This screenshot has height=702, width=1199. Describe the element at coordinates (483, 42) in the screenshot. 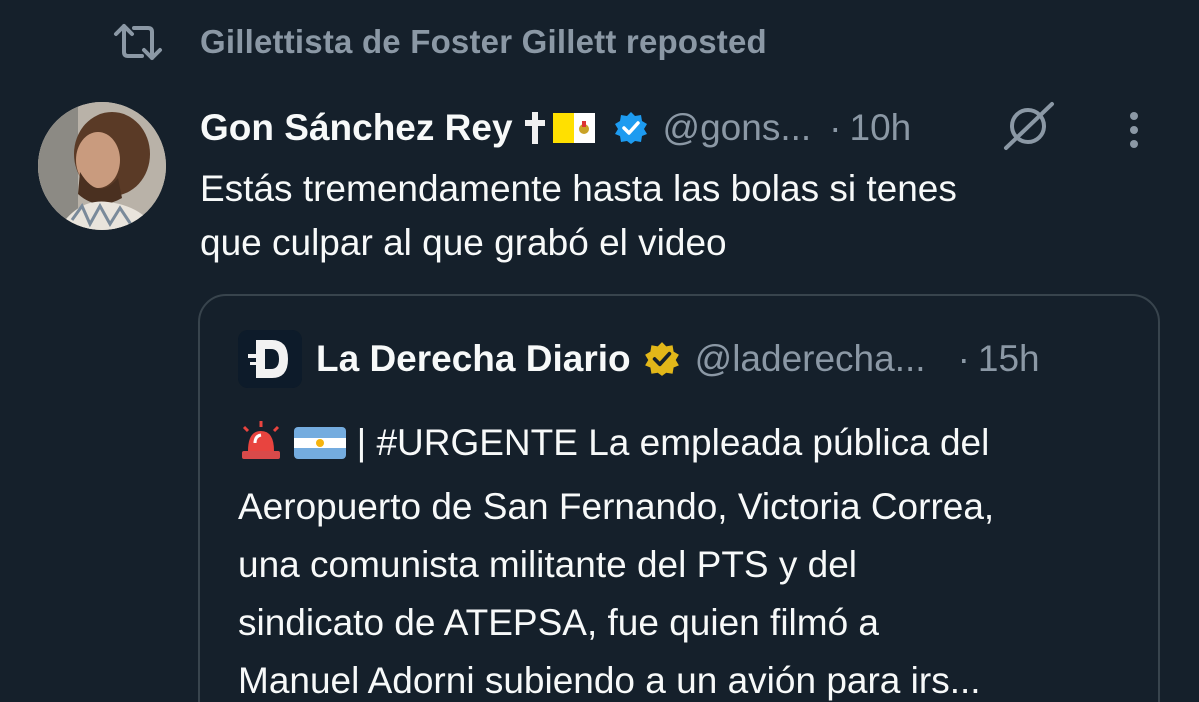

I see `repost-label: Gillettista de Foster Gillett reposted` at that location.